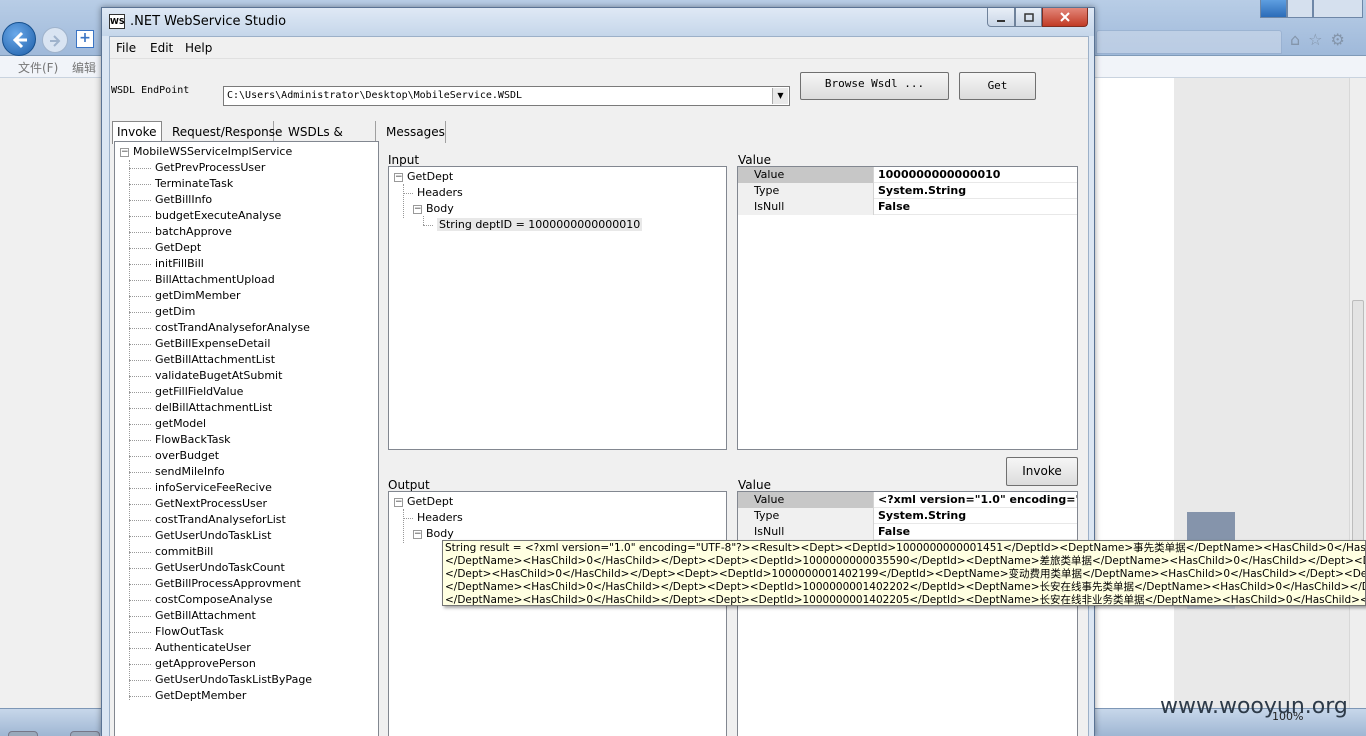  I want to click on tab-wsdls-proxy: WSDLs & Proxy, so click(326, 137).